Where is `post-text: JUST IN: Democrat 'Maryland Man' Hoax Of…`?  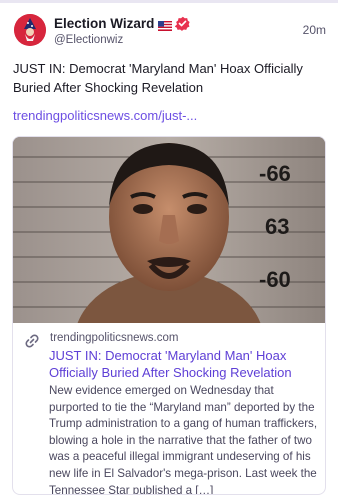
post-text: JUST IN: Democrat 'Maryland Man' Hoax Of… is located at coordinates (158, 78).